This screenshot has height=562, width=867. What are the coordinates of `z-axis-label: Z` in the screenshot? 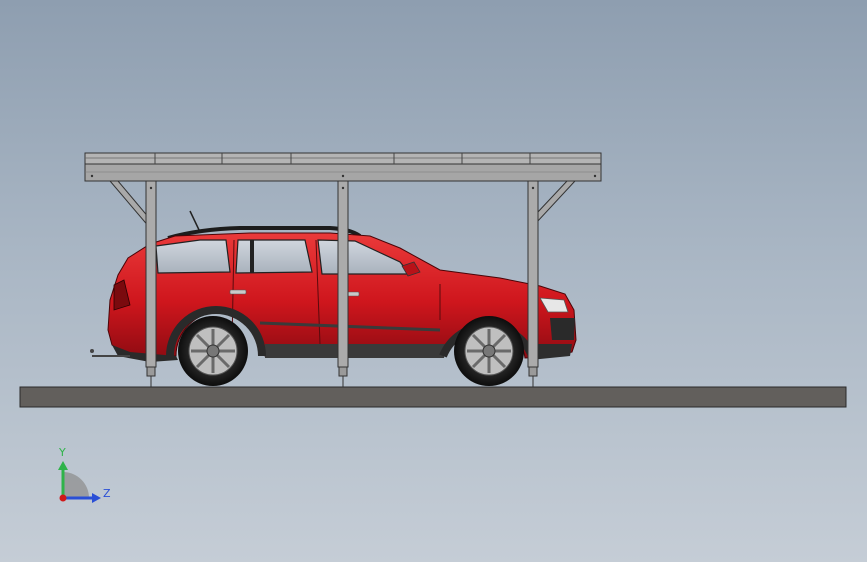 It's located at (107, 493).